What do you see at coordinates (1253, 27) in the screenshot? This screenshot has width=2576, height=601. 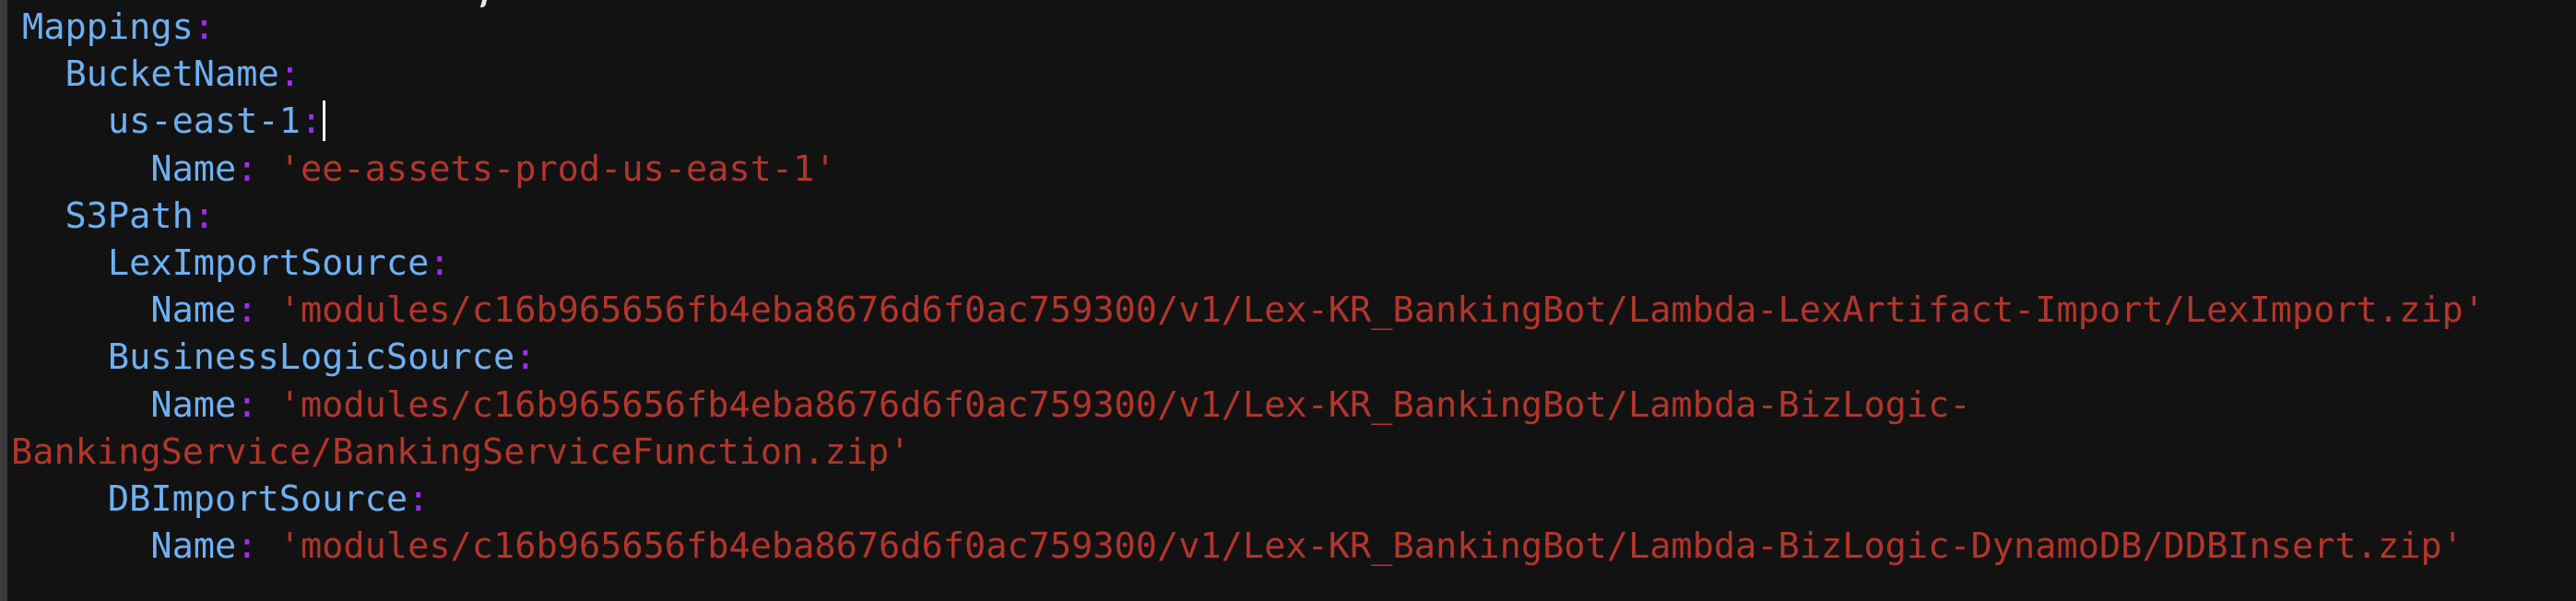 I see `code-line-mappings: Mappings:` at bounding box center [1253, 27].